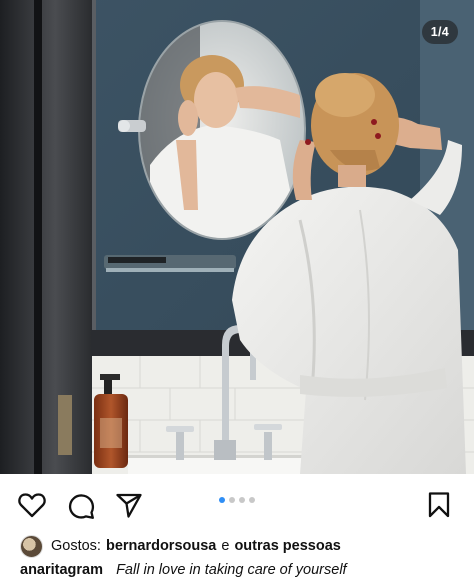 The image size is (474, 583). I want to click on likes-prefix: Gostos:, so click(76, 546).